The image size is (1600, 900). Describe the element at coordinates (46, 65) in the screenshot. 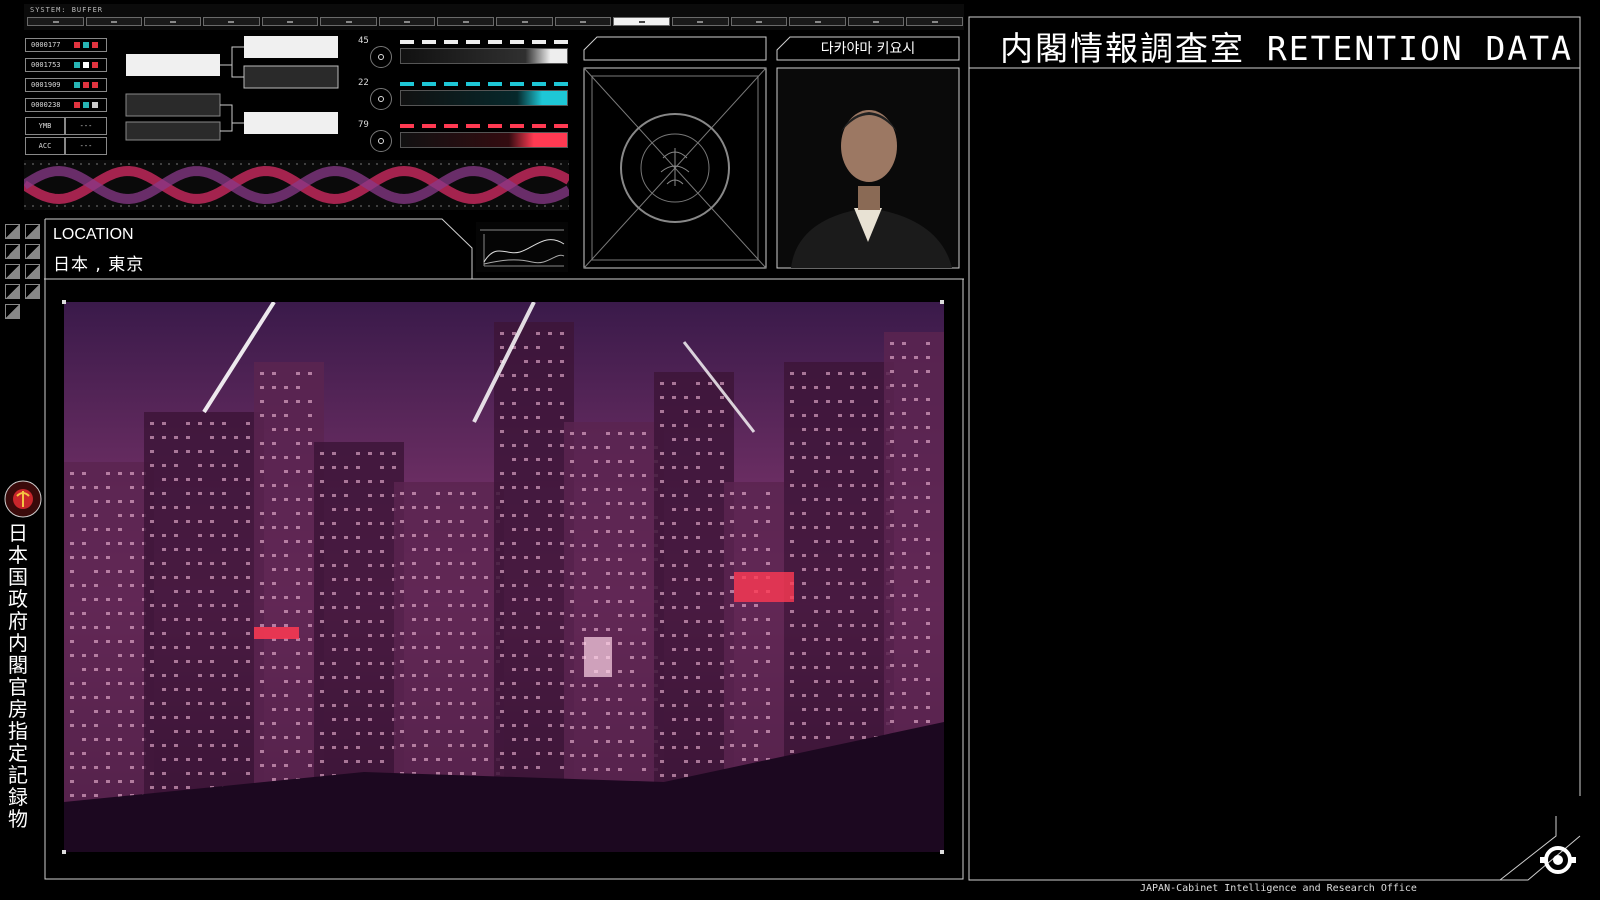

I see `record-id: 0001753` at that location.